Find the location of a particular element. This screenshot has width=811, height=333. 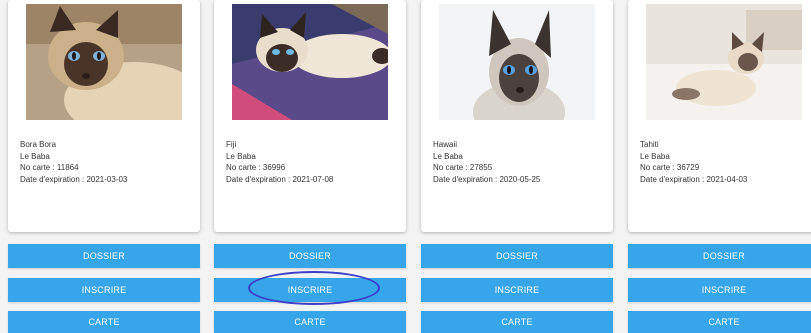

expiration-date: Date d'expiration : 2021-07-08 is located at coordinates (280, 179).